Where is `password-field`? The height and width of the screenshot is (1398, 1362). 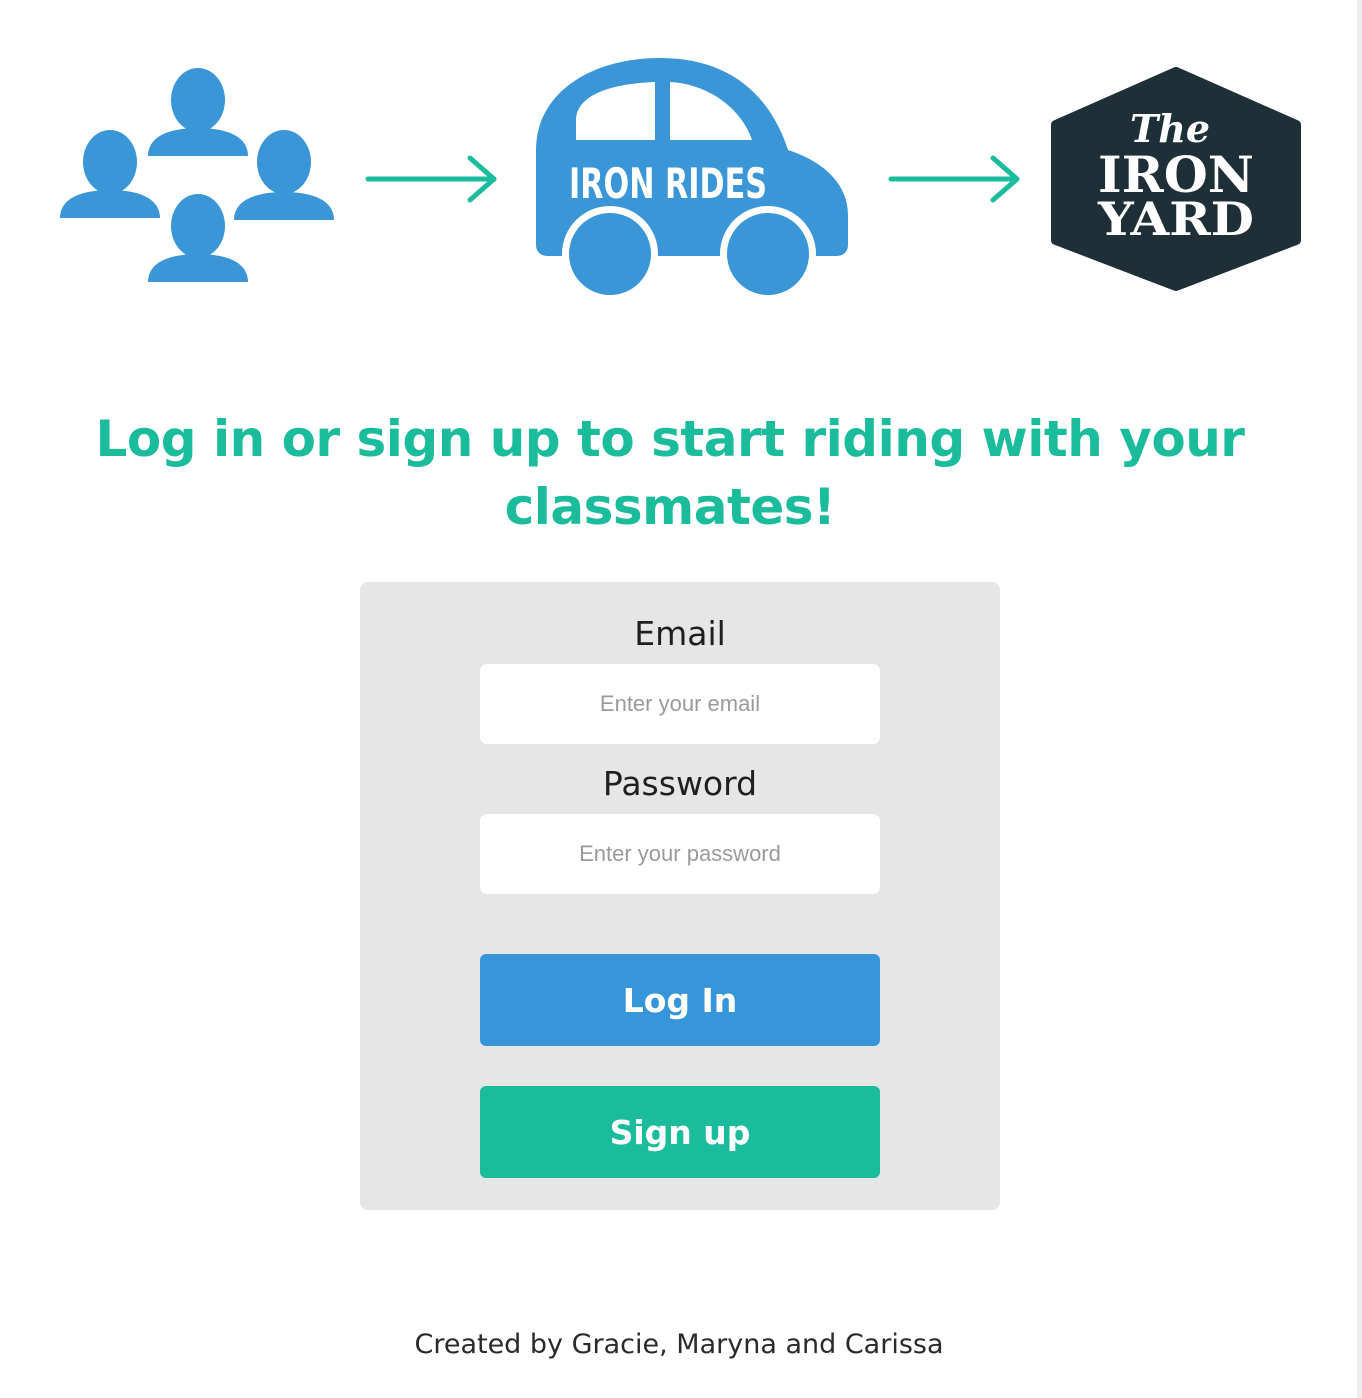
password-field is located at coordinates (680, 854).